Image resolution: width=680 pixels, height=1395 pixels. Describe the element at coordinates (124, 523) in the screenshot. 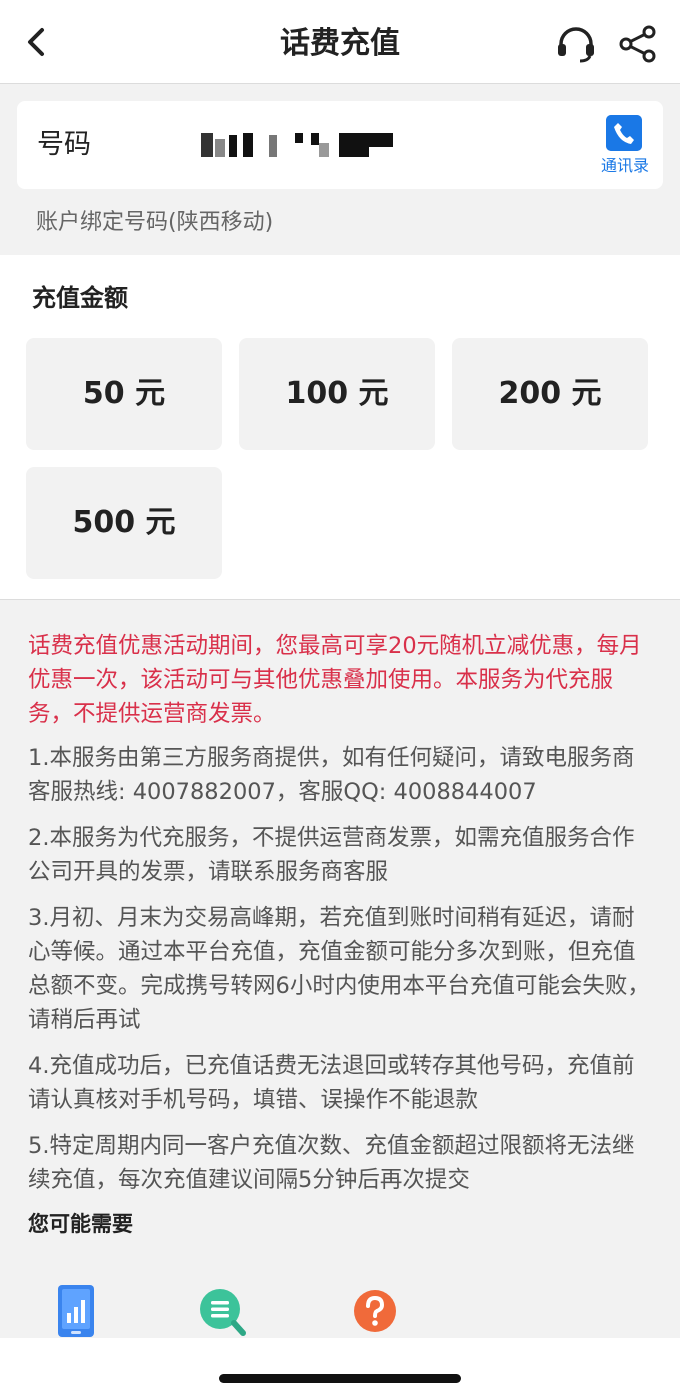

I see `amount-option-500: 500 元` at that location.